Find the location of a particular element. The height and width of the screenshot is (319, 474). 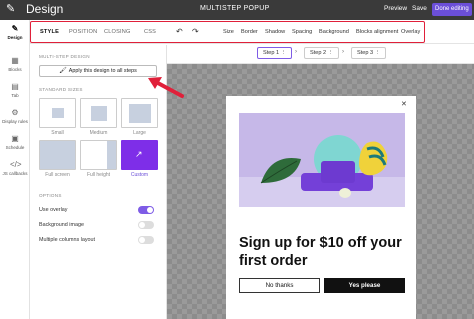

rail-item-label: Tab is located at coordinates (15, 95).